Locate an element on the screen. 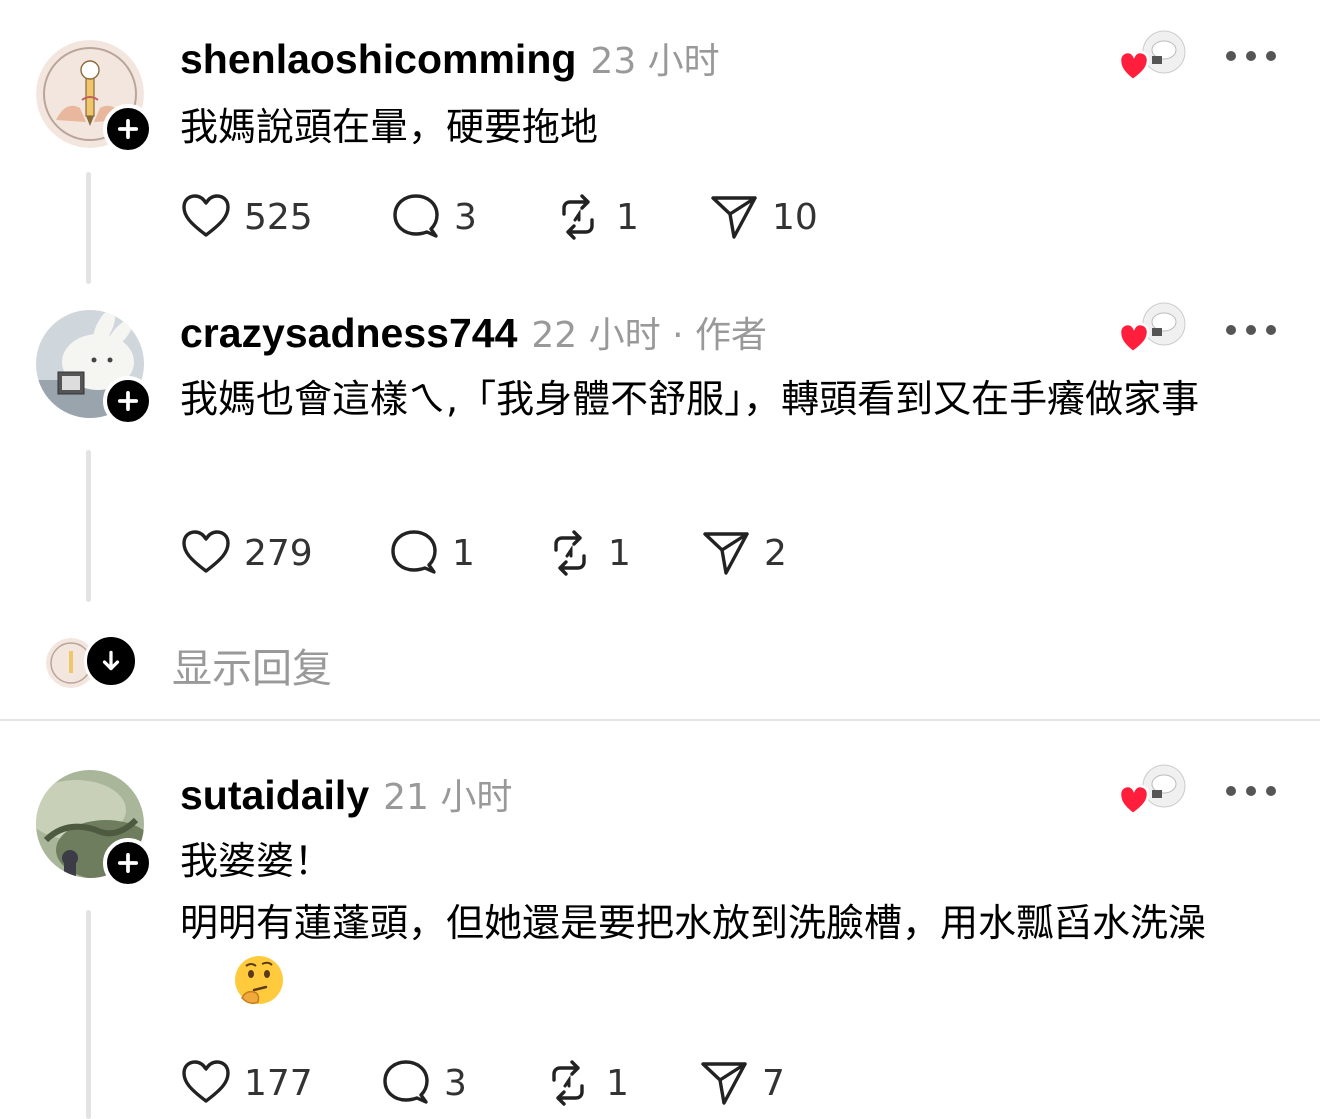  timestamp: 23 小时 is located at coordinates (655, 61).